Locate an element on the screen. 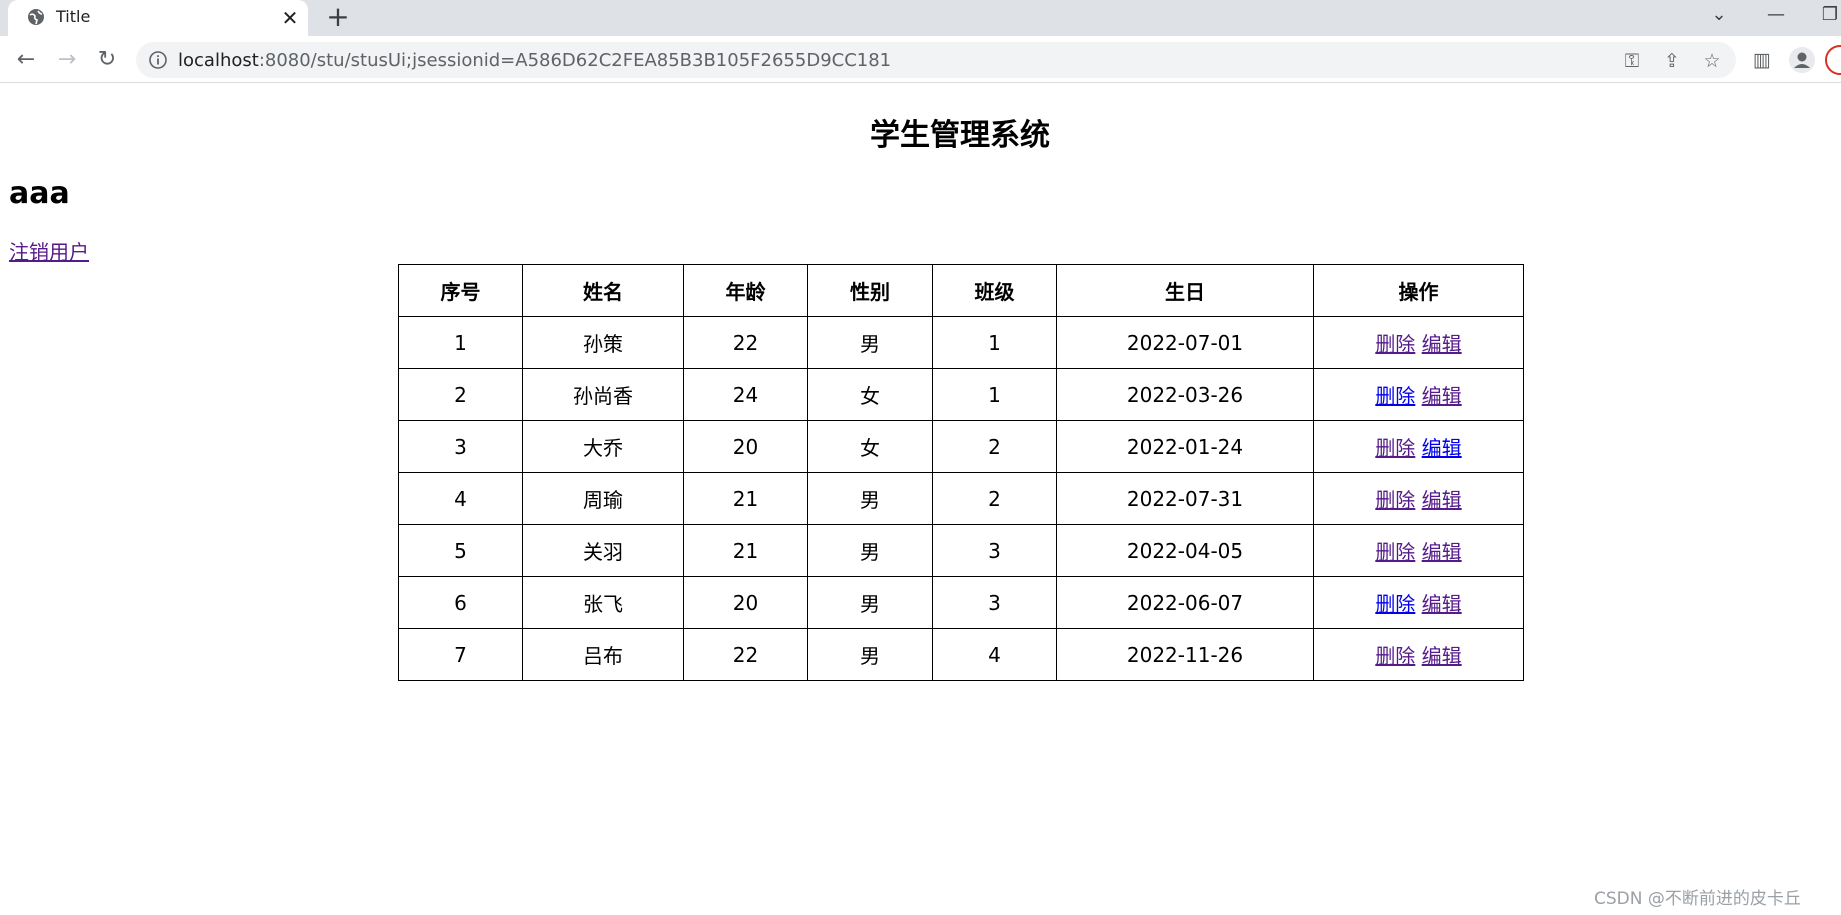 The width and height of the screenshot is (1841, 915). cell-age: 24 is located at coordinates (745, 394).